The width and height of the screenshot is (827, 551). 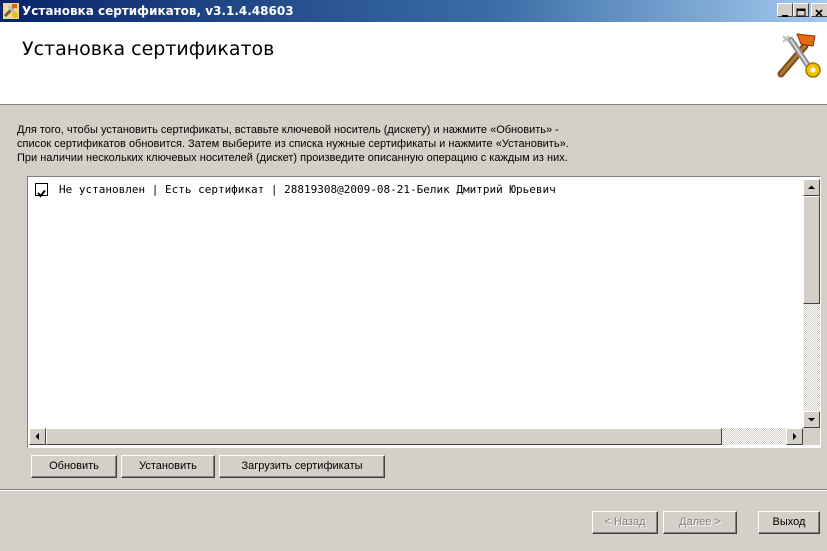 I want to click on scrollbar-corner, so click(x=811, y=436).